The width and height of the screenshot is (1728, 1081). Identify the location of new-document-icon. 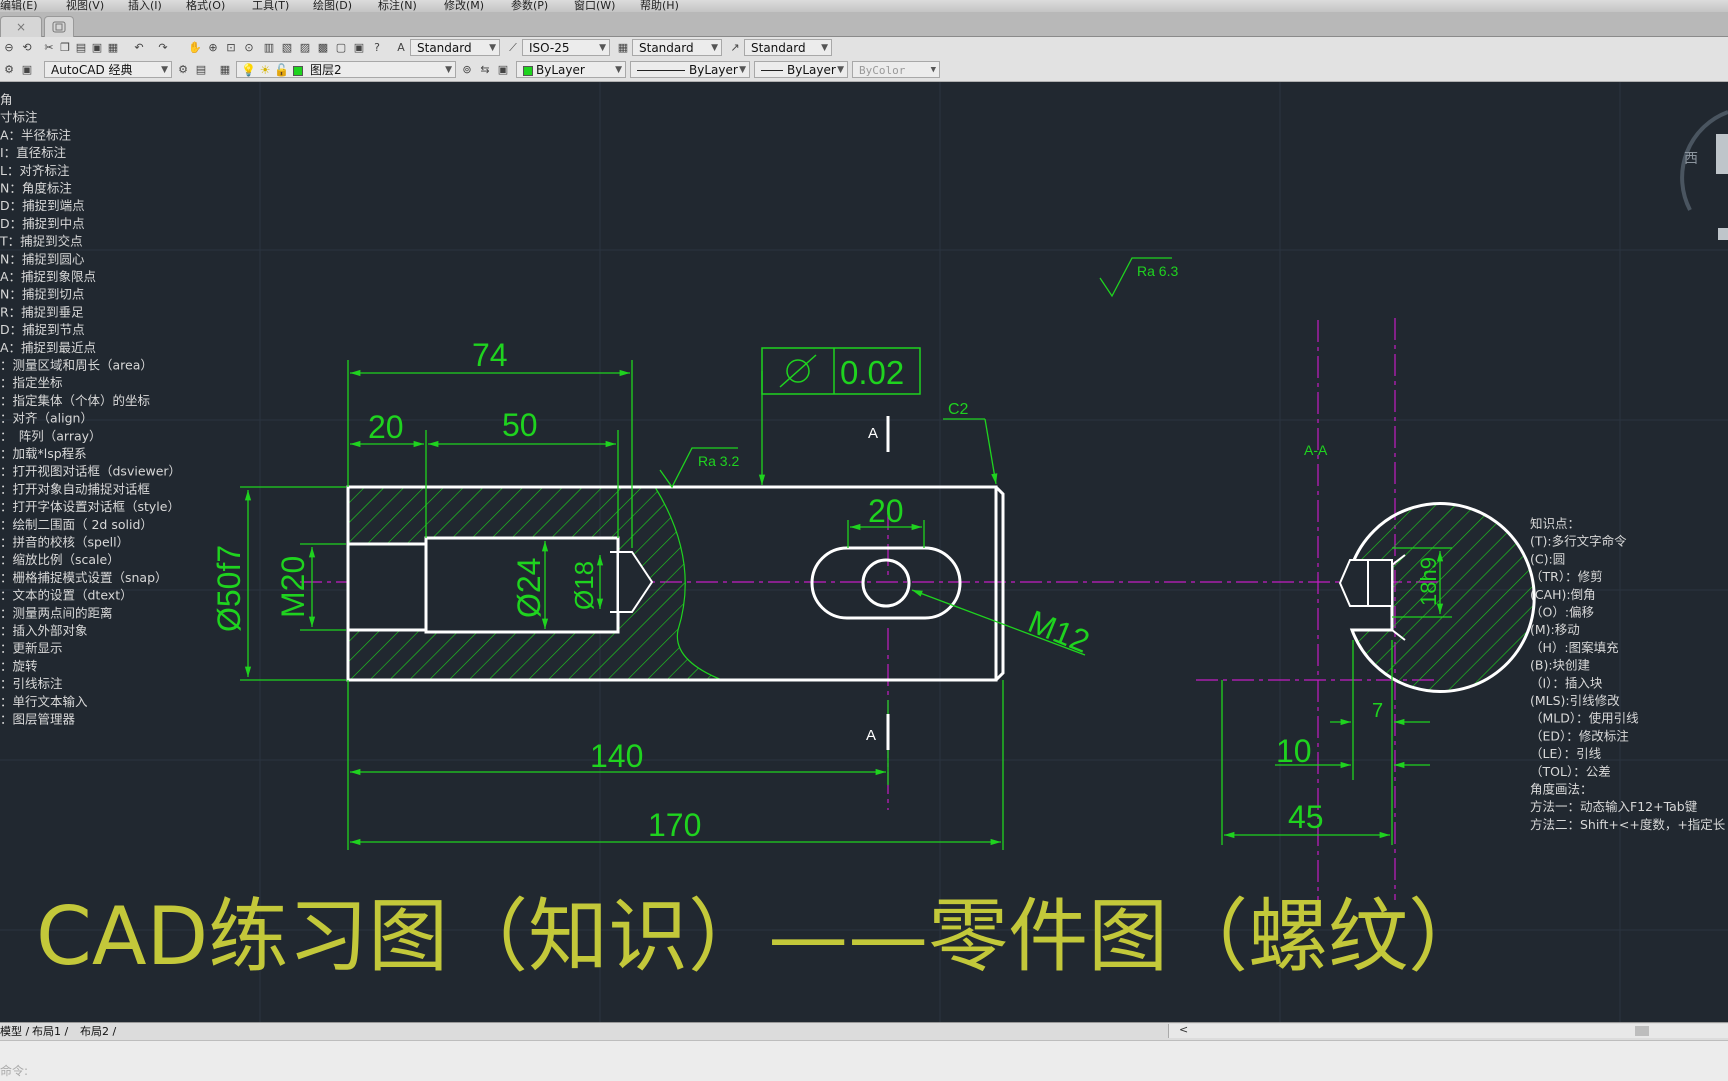
(59, 27).